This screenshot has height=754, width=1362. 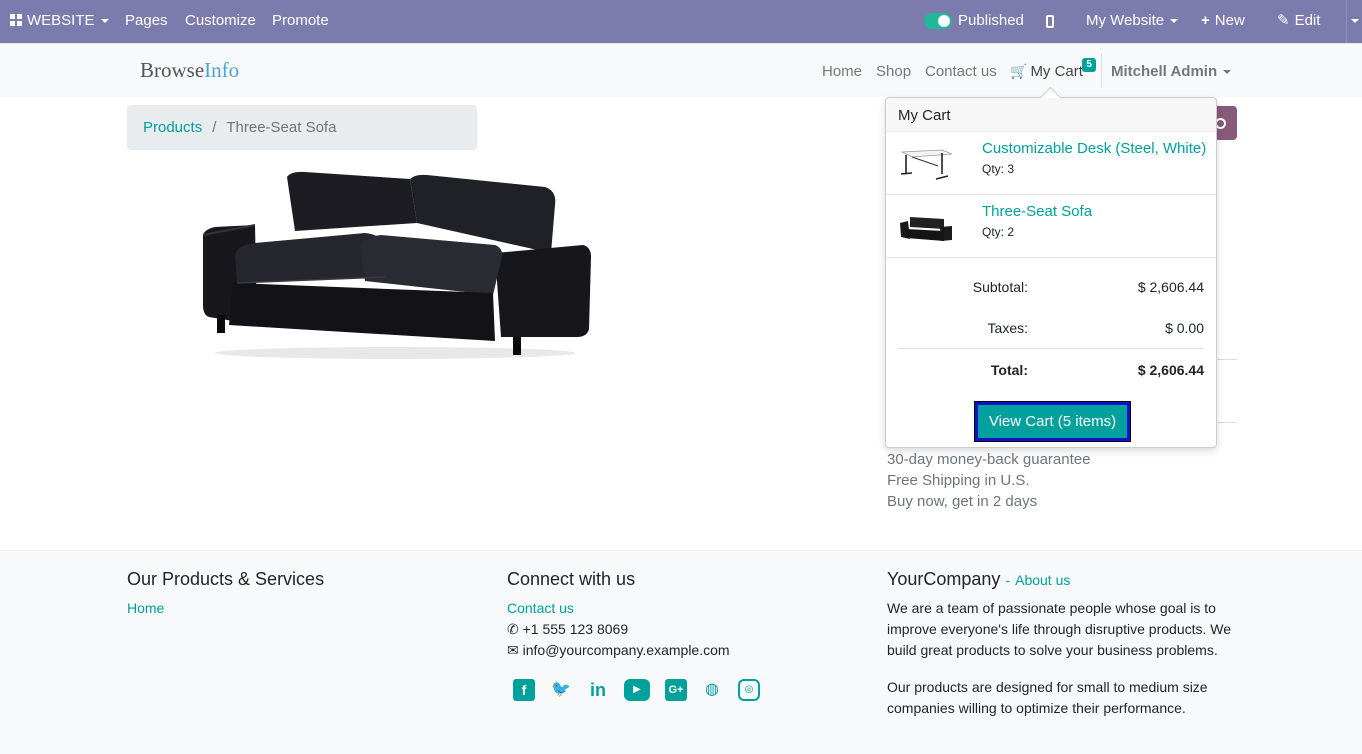 I want to click on mobile-preview-button, so click(x=1050, y=21).